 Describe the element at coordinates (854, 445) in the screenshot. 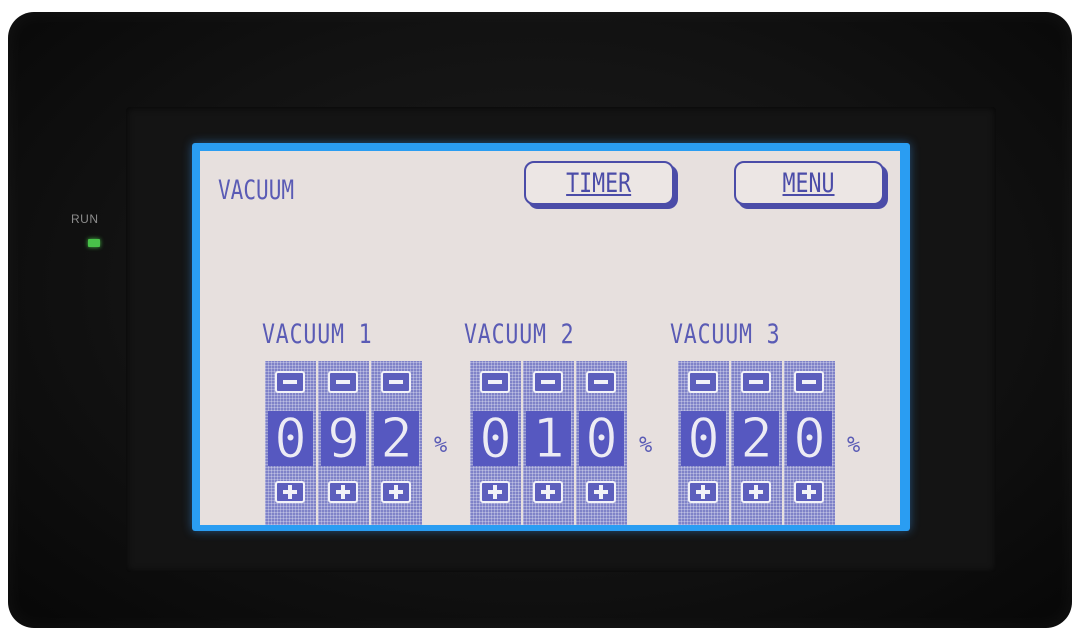

I see `vacuum-3-unit: %` at that location.